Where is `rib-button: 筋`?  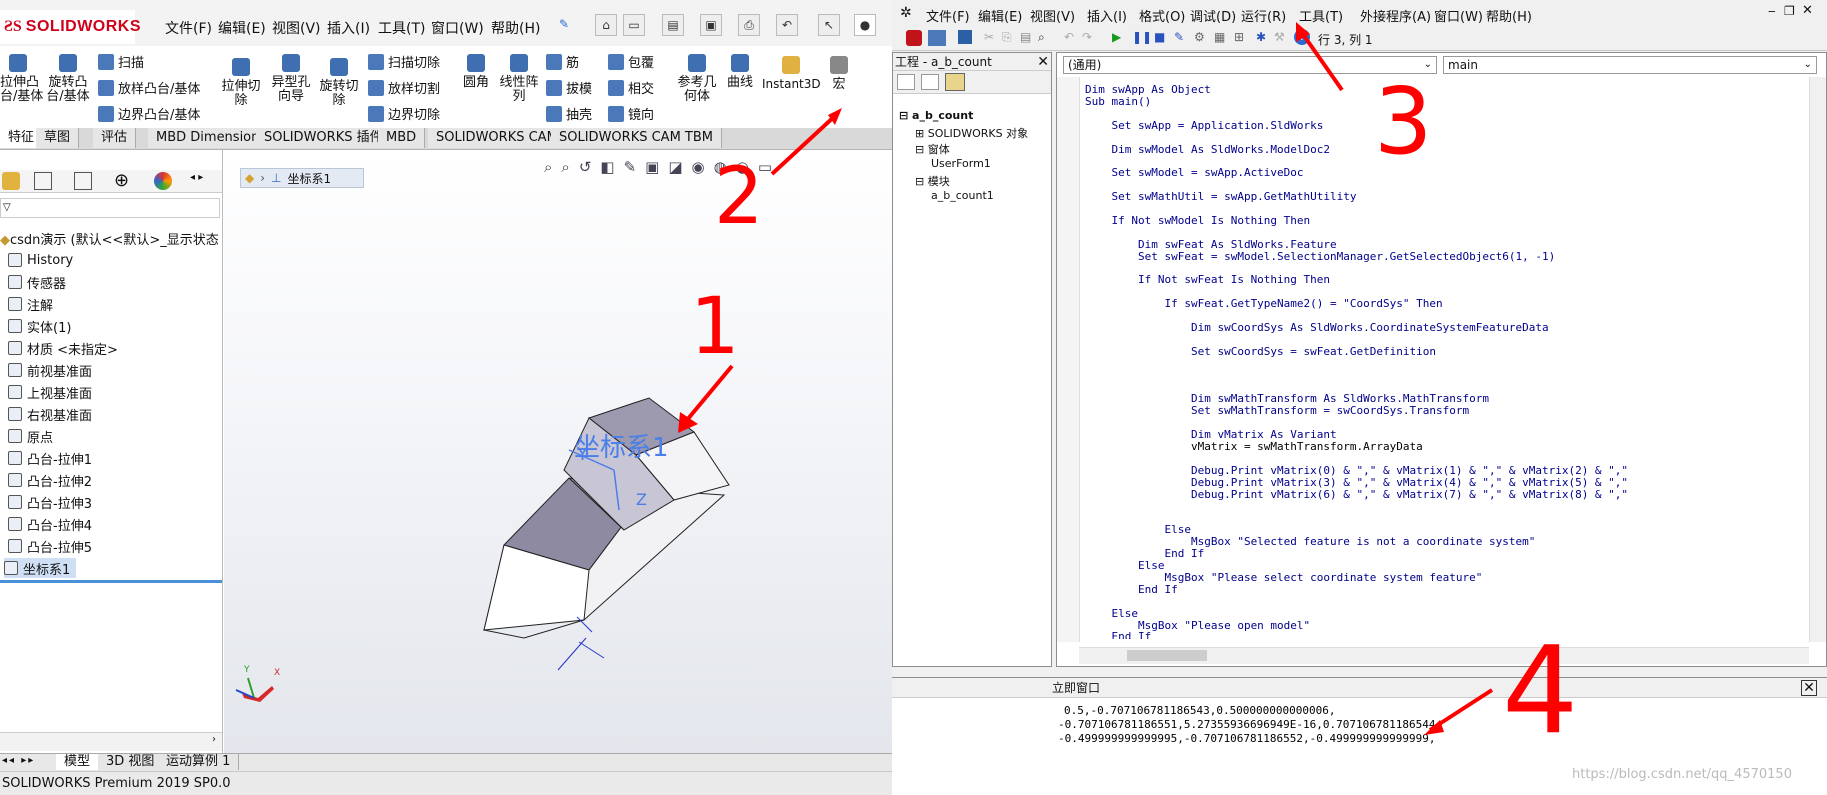 rib-button: 筋 is located at coordinates (562, 61).